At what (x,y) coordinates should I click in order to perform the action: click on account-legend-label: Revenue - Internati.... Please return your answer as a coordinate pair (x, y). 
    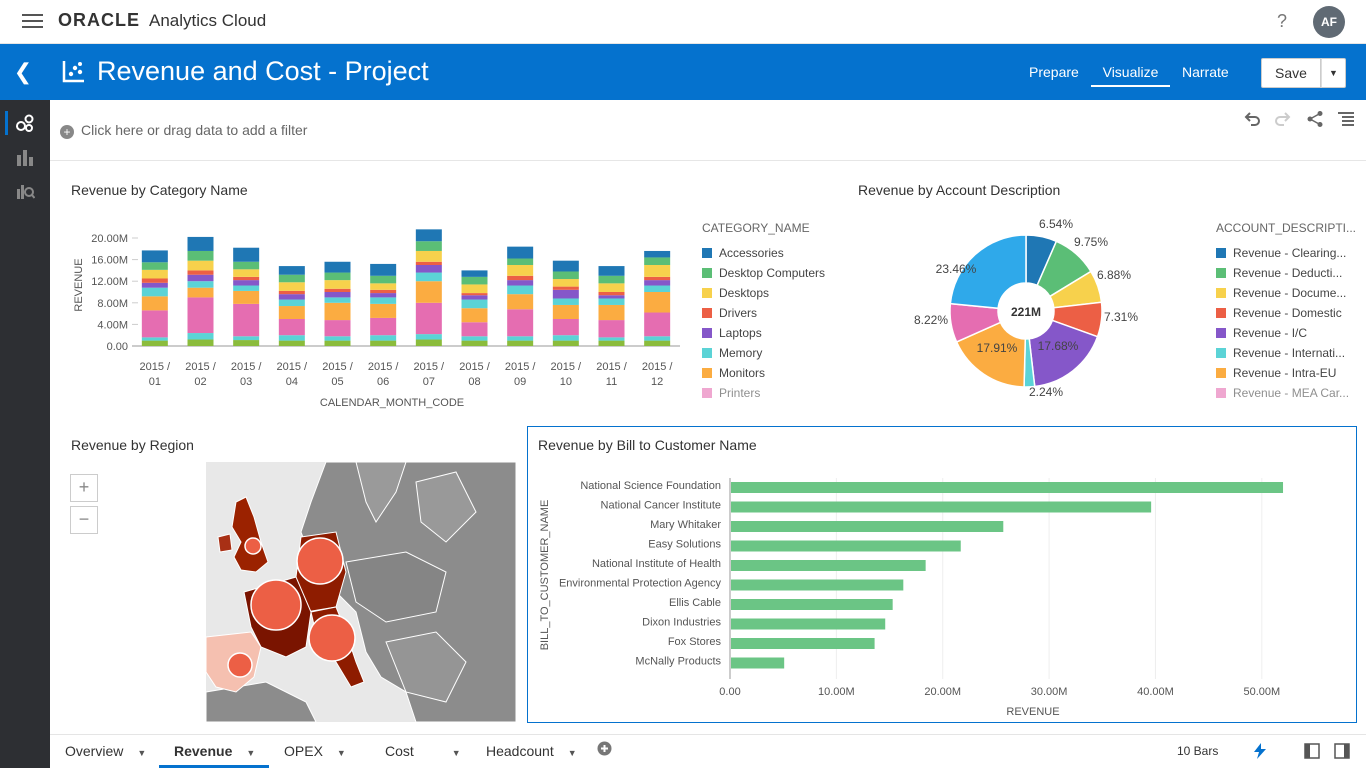
    Looking at the image, I should click on (1289, 353).